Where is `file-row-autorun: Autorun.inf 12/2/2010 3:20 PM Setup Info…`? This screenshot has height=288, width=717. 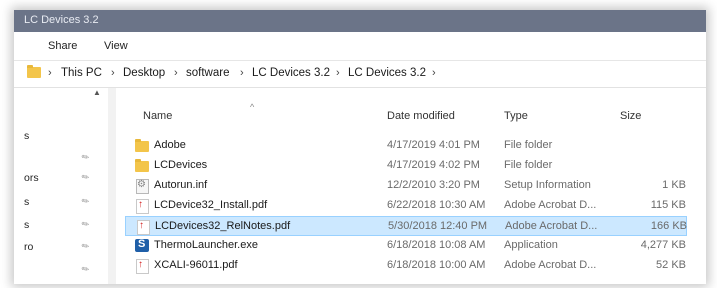 file-row-autorun: Autorun.inf 12/2/2010 3:20 PM Setup Info… is located at coordinates (406, 186).